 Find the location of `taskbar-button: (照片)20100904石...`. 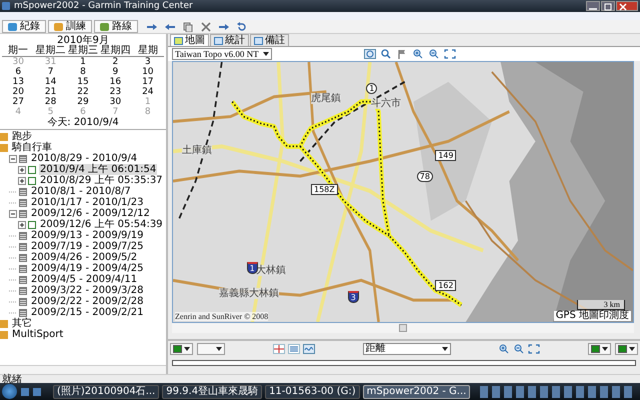

taskbar-button: (照片)20100904石... is located at coordinates (106, 391).